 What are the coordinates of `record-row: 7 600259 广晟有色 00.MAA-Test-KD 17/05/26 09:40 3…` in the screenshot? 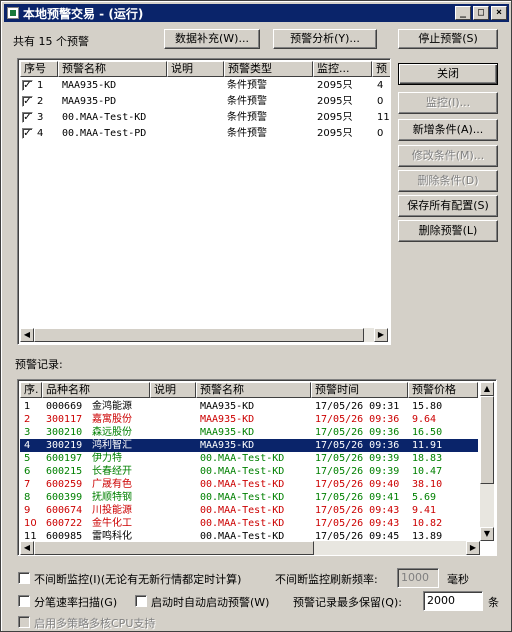 It's located at (249, 484).